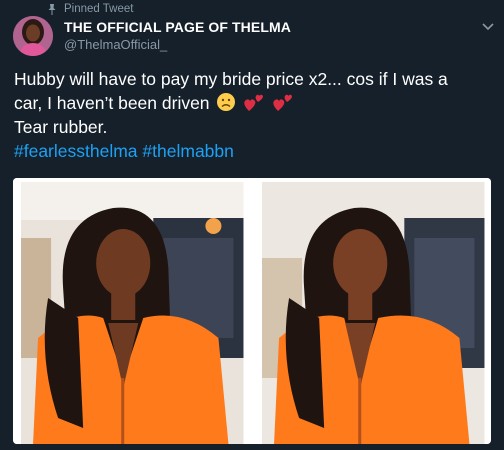  Describe the element at coordinates (177, 27) in the screenshot. I see `author-display-name: THE OFFICIAL PAGE OF THELMA` at that location.